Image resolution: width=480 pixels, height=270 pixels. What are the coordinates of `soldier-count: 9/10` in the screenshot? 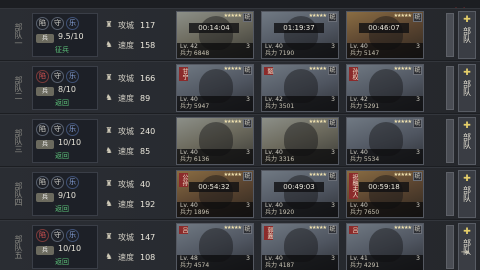 It's located at (67, 195).